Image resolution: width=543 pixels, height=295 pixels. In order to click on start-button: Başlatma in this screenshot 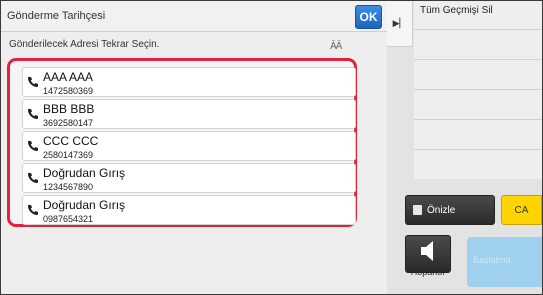, I will do `click(504, 262)`.